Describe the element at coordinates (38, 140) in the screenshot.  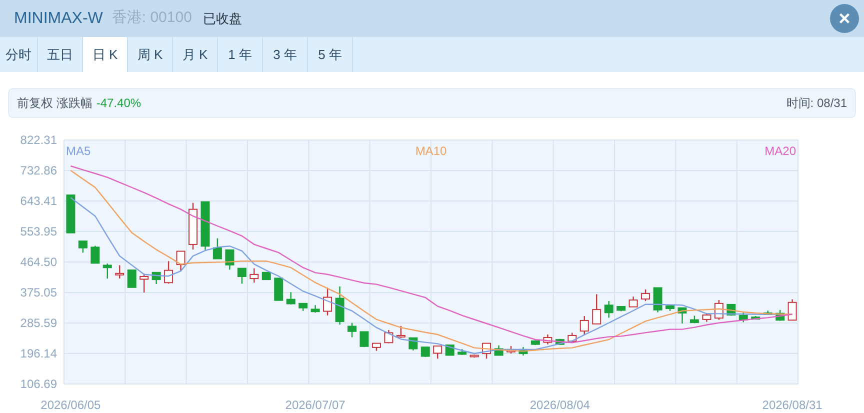
I see `y-axis-label: 822.31` at that location.